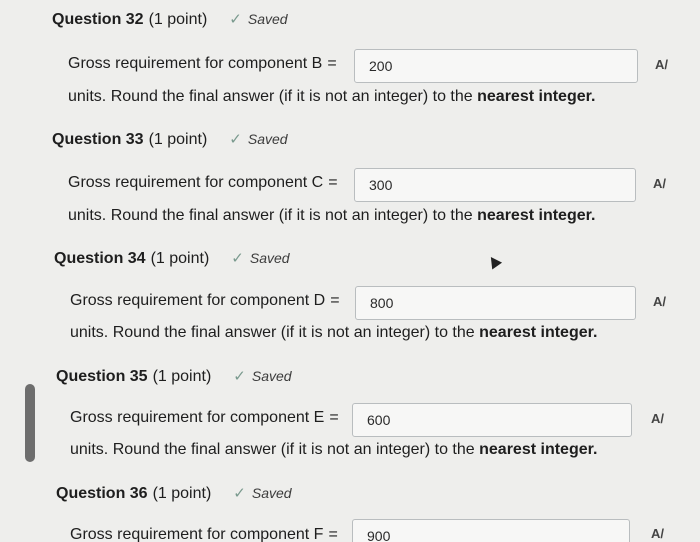 This screenshot has height=542, width=700. I want to click on mouse-cursor-icon, so click(494, 261).